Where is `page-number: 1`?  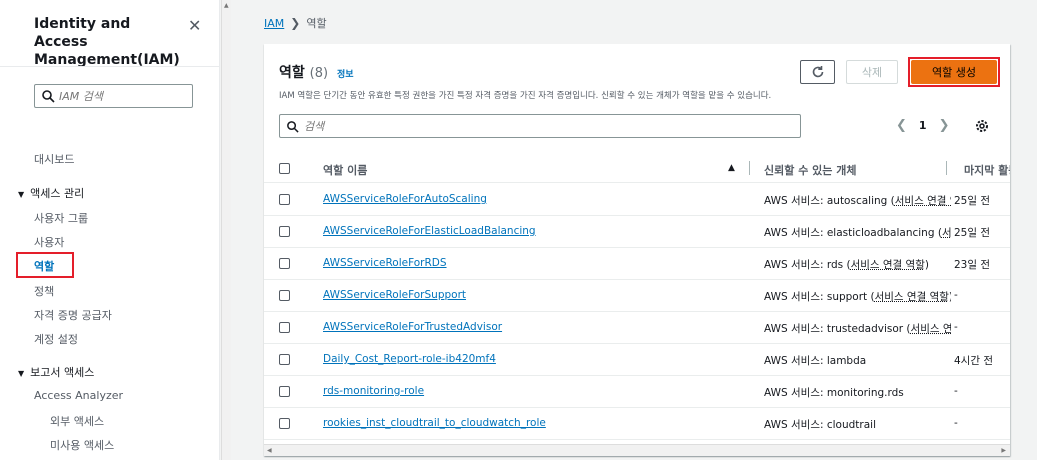
page-number: 1 is located at coordinates (923, 125).